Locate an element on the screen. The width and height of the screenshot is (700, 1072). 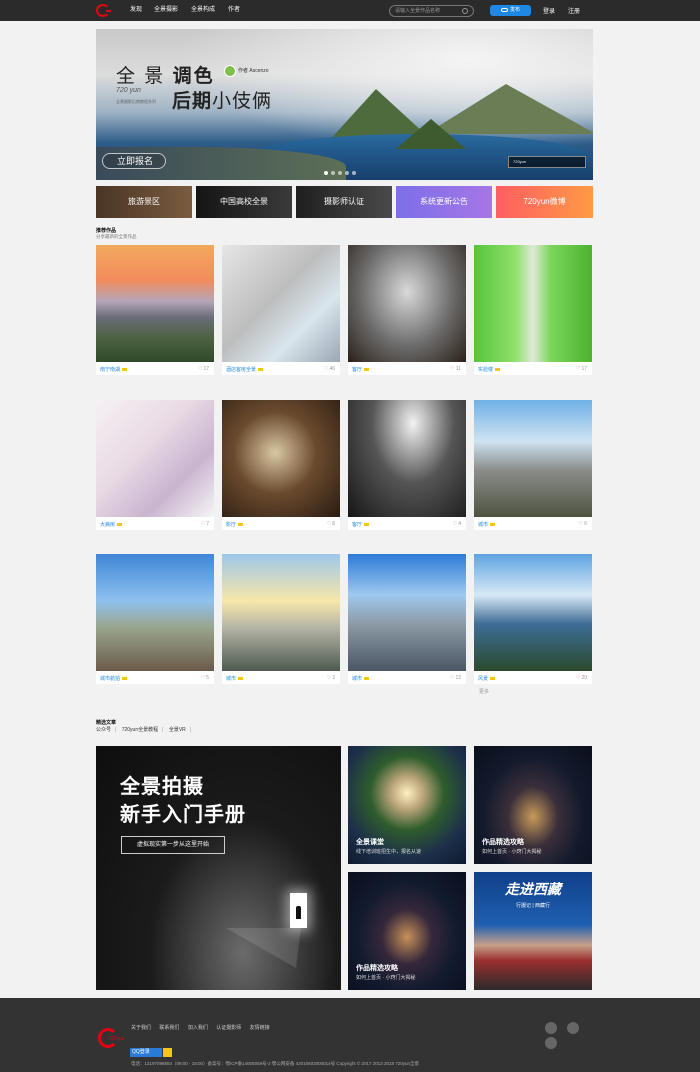
article-tile: 全景课堂 线下培训班招生中，报名从速 is located at coordinates (407, 805).